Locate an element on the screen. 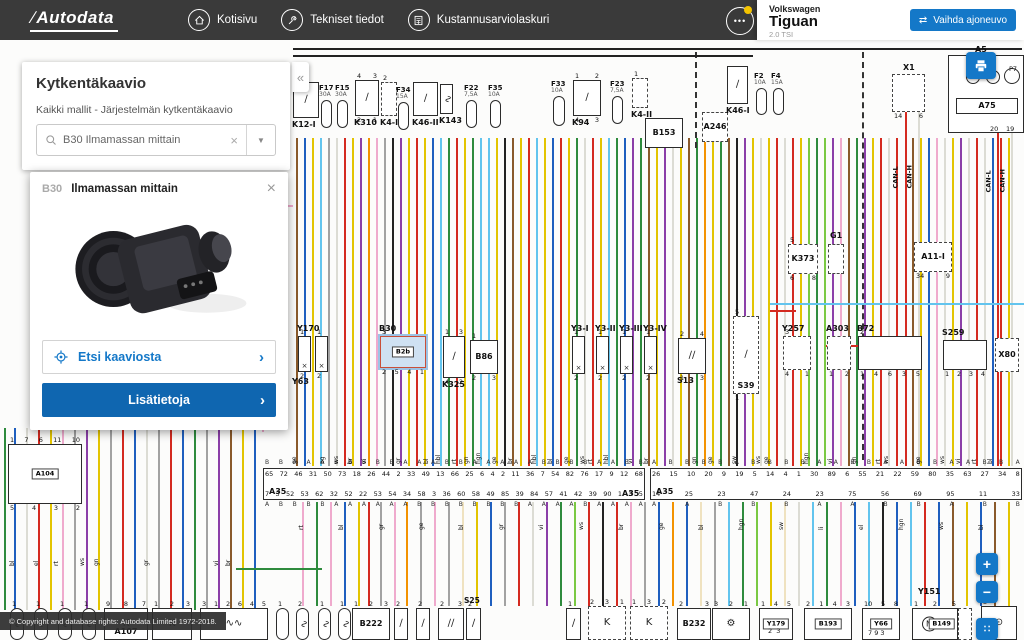  zoom-in-button: + is located at coordinates (987, 564).